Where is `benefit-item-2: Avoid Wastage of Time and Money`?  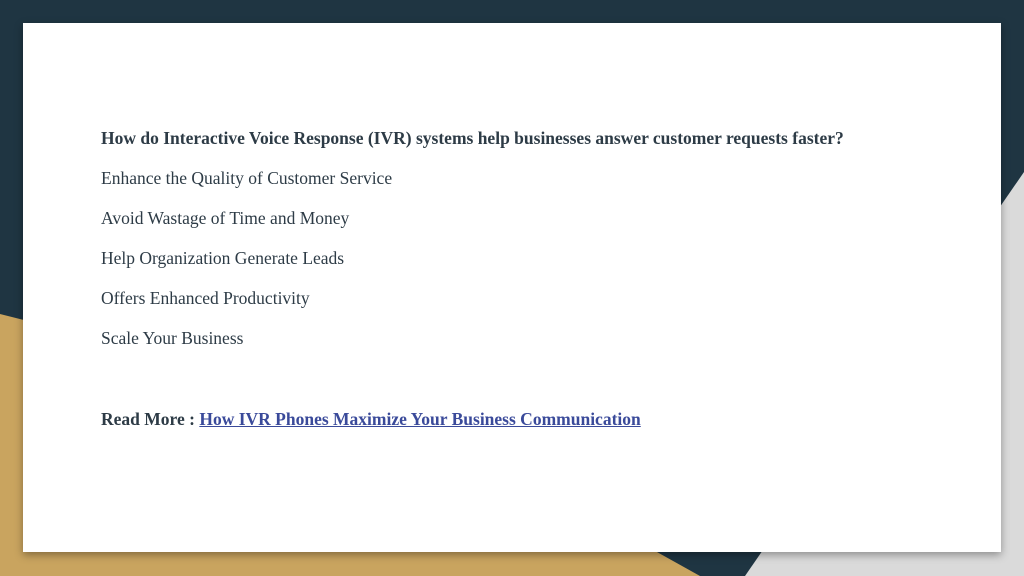 benefit-item-2: Avoid Wastage of Time and Money is located at coordinates (225, 218).